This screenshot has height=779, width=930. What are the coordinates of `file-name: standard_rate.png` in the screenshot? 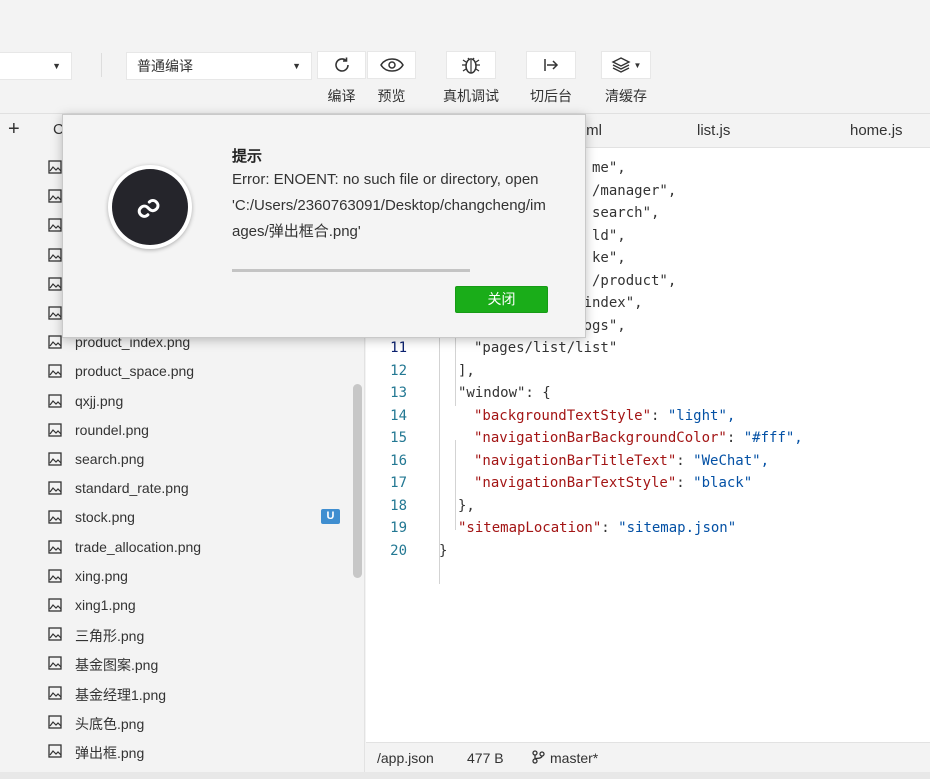 It's located at (132, 488).